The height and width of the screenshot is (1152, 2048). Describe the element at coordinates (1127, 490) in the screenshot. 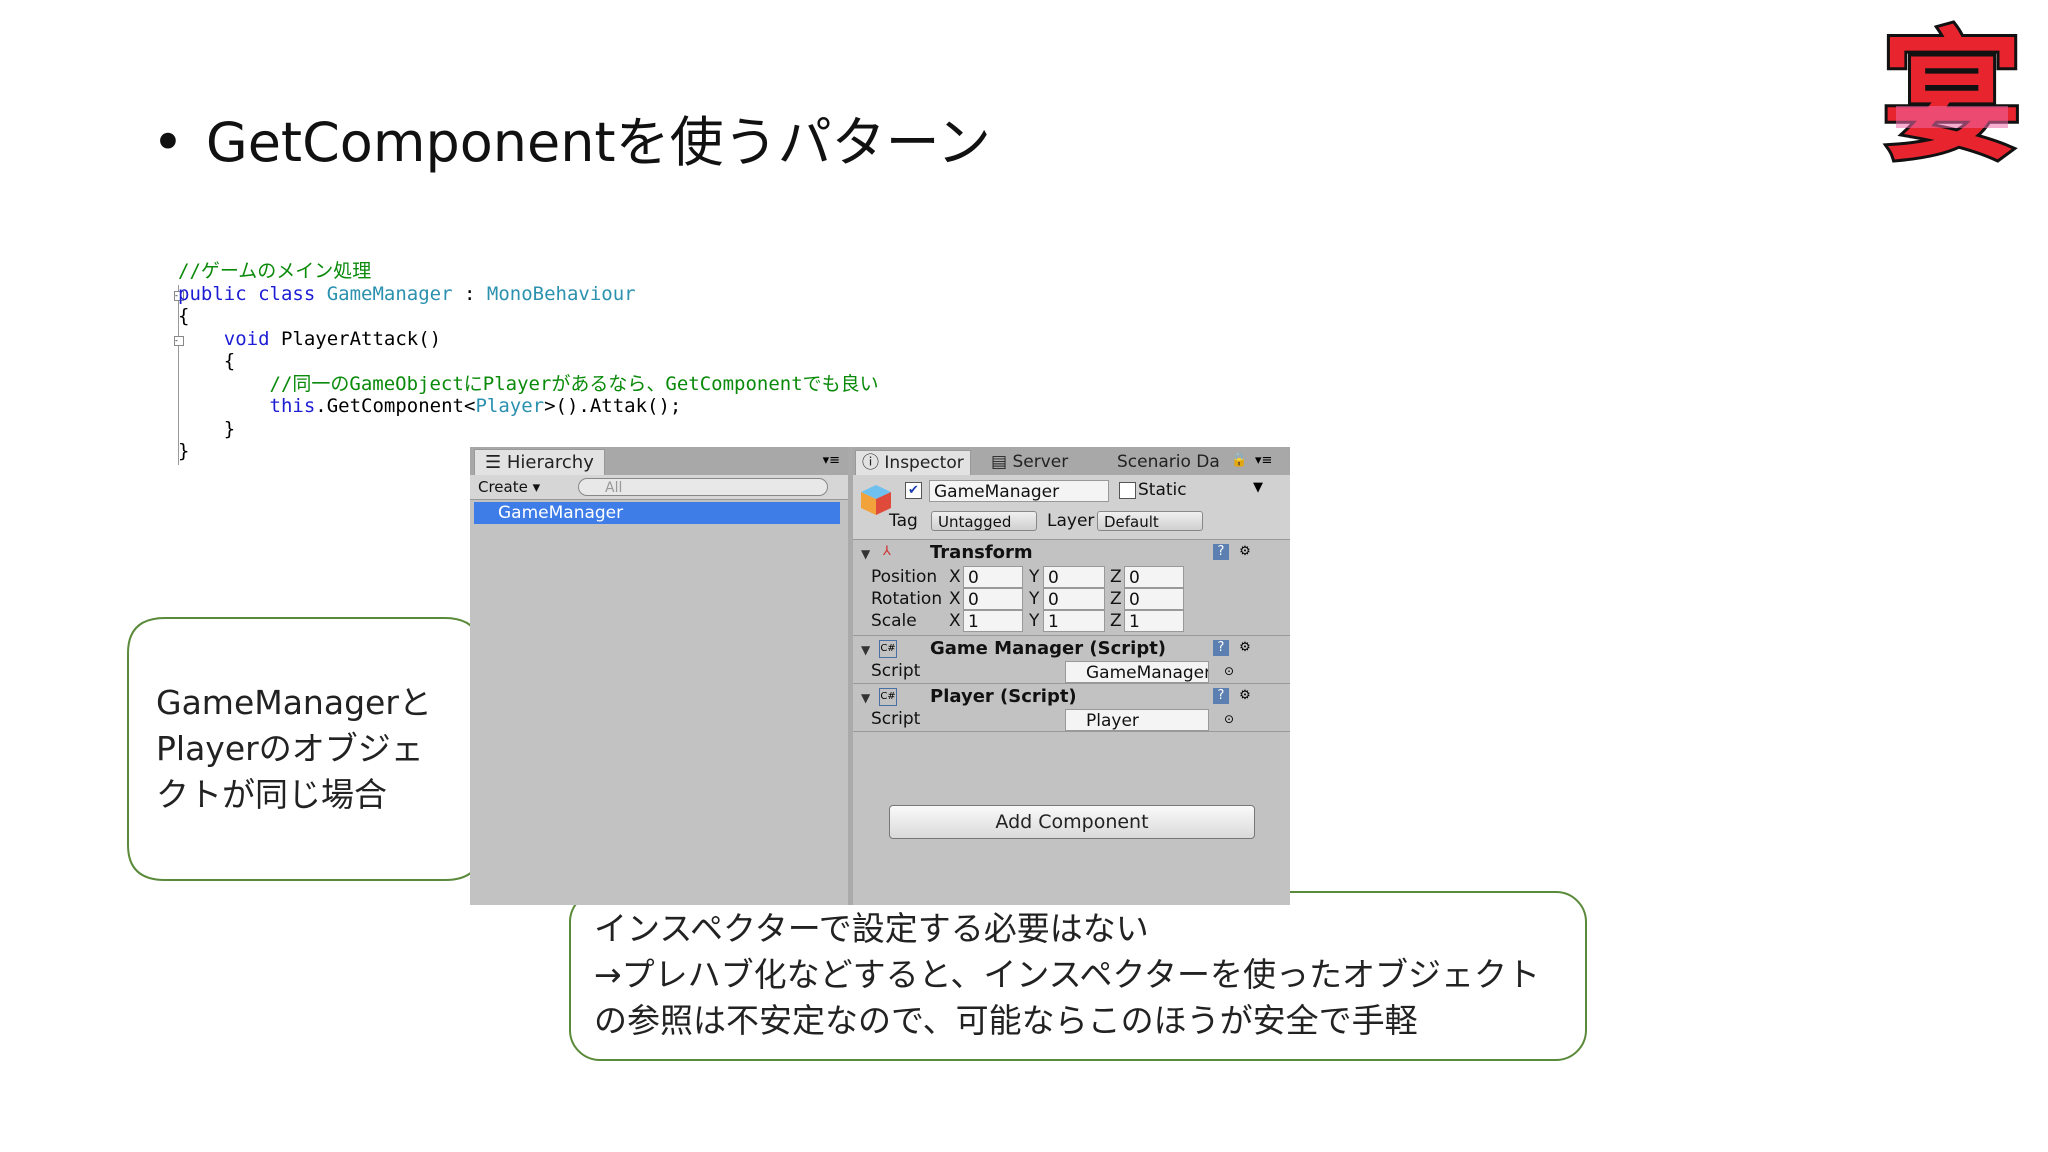

I see `static-checkbox` at that location.